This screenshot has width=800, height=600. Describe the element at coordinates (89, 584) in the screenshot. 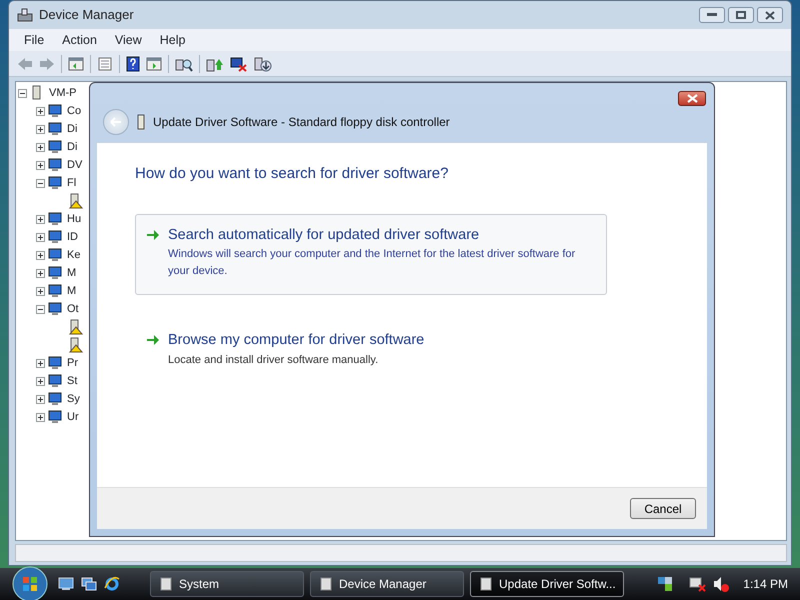

I see `switch-windows-icon` at that location.